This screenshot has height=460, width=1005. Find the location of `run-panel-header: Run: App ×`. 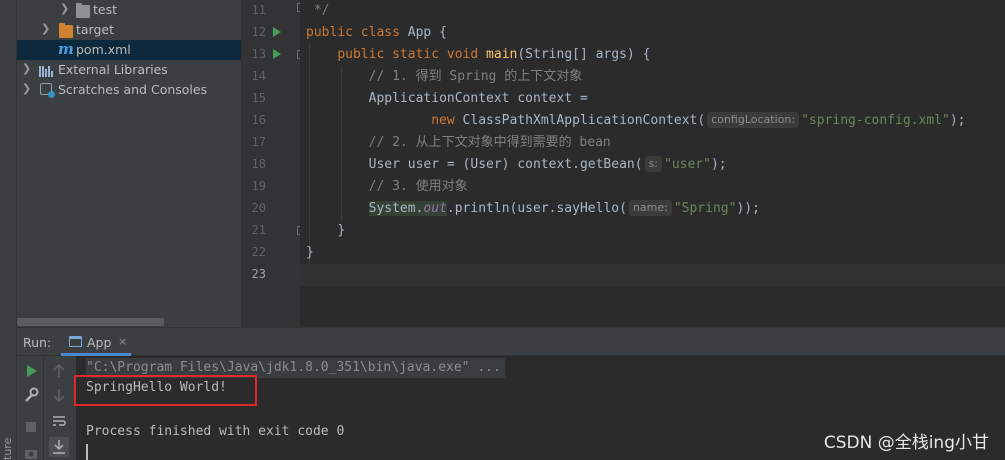

run-panel-header: Run: App × is located at coordinates (511, 341).